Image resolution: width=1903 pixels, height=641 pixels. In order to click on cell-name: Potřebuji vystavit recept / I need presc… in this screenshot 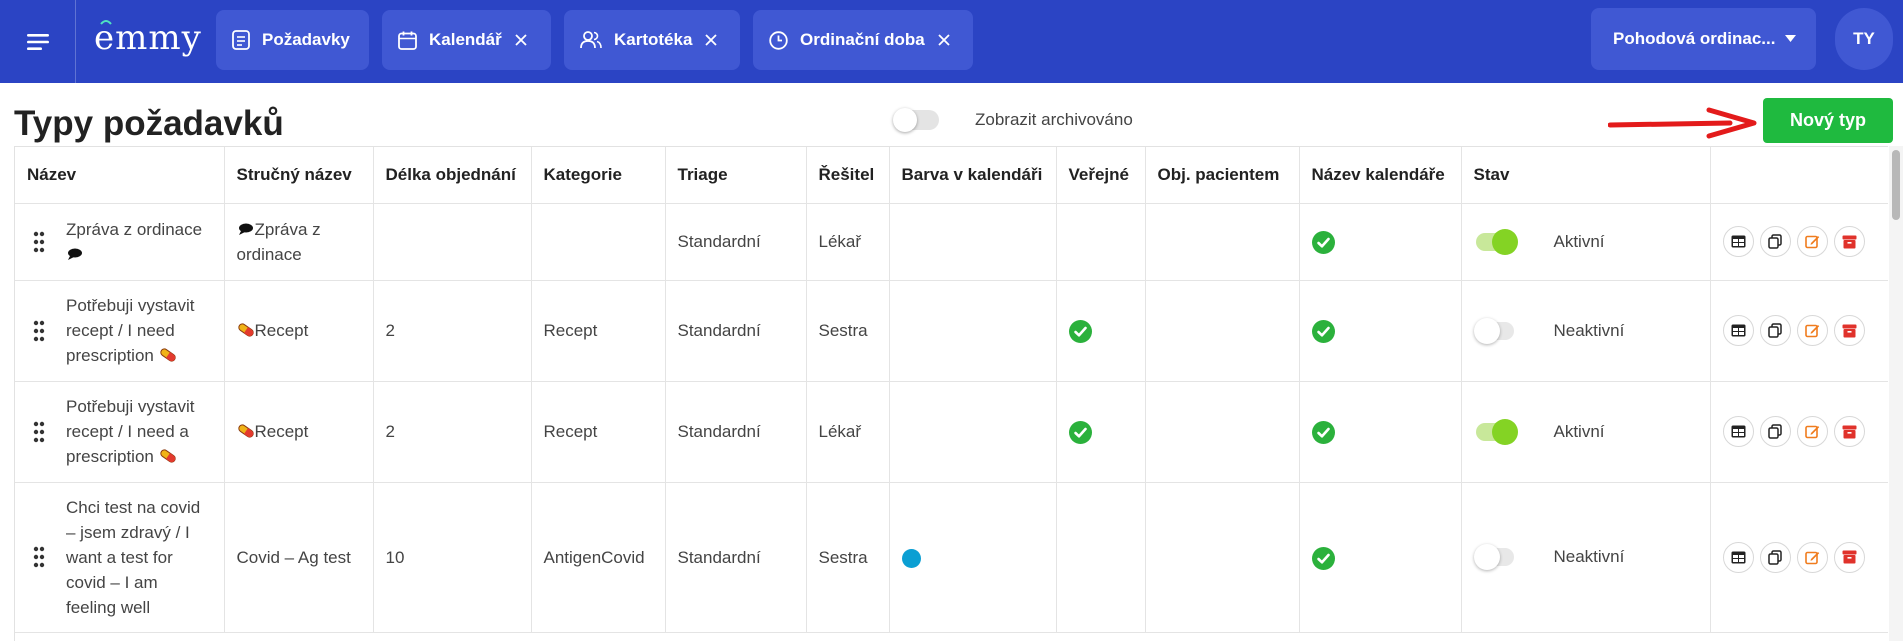, I will do `click(120, 331)`.